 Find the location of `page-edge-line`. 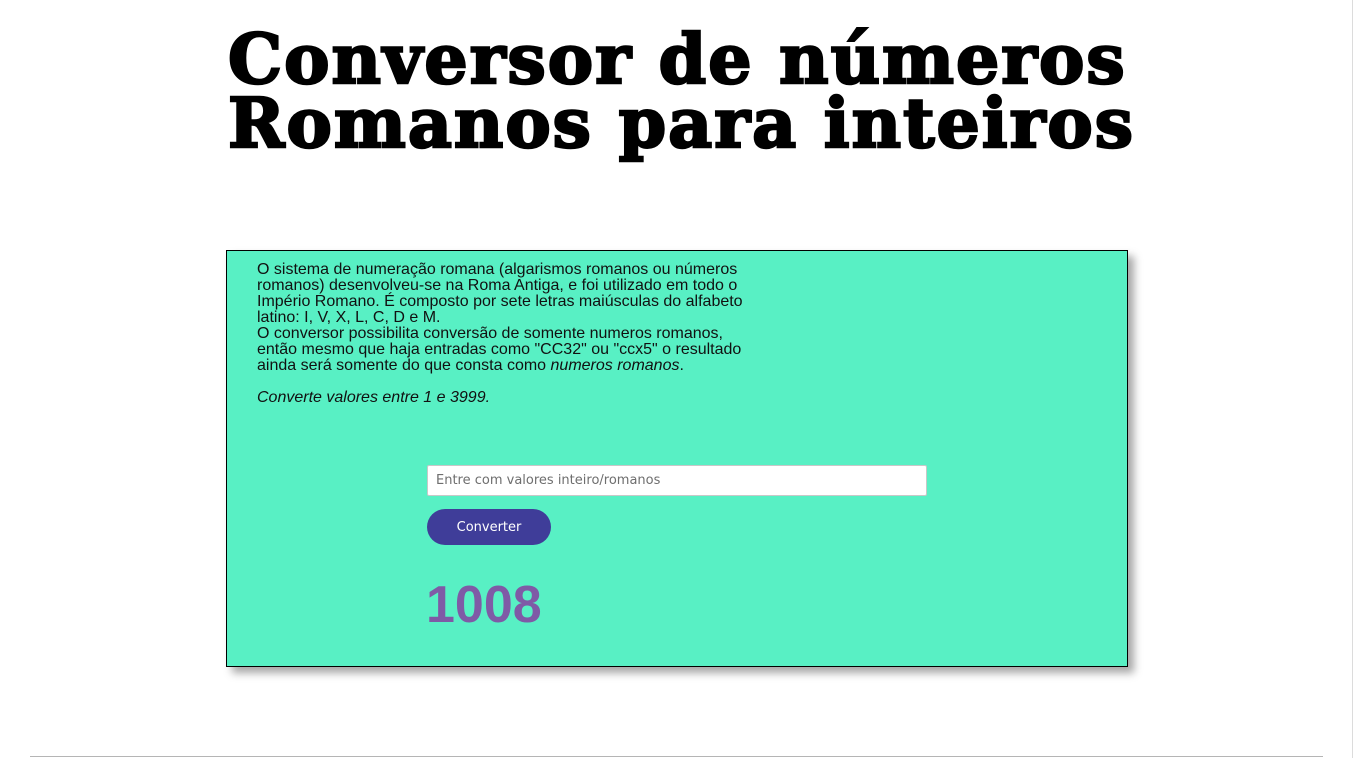

page-edge-line is located at coordinates (1352, 379).